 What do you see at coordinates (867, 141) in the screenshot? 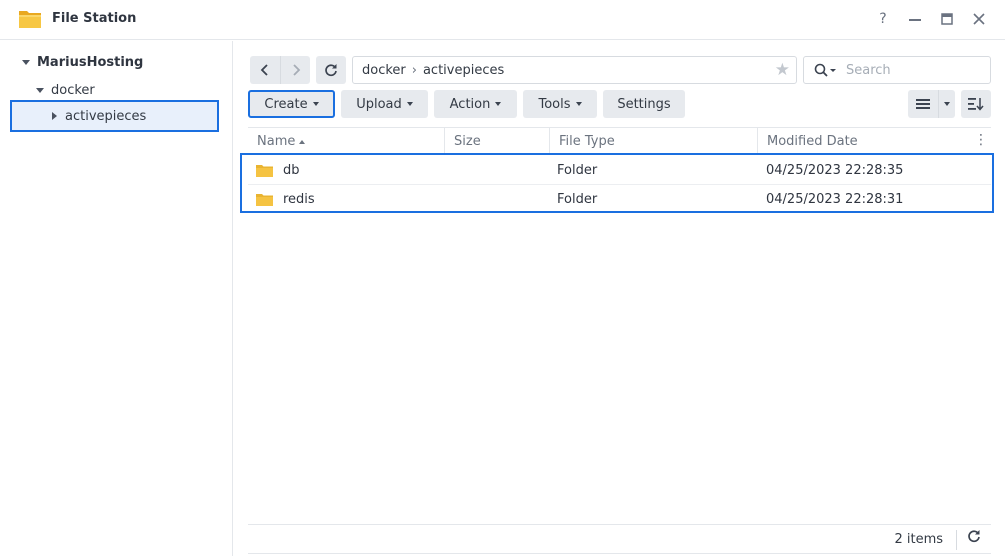
I see `column-header-modified: Modified Date` at bounding box center [867, 141].